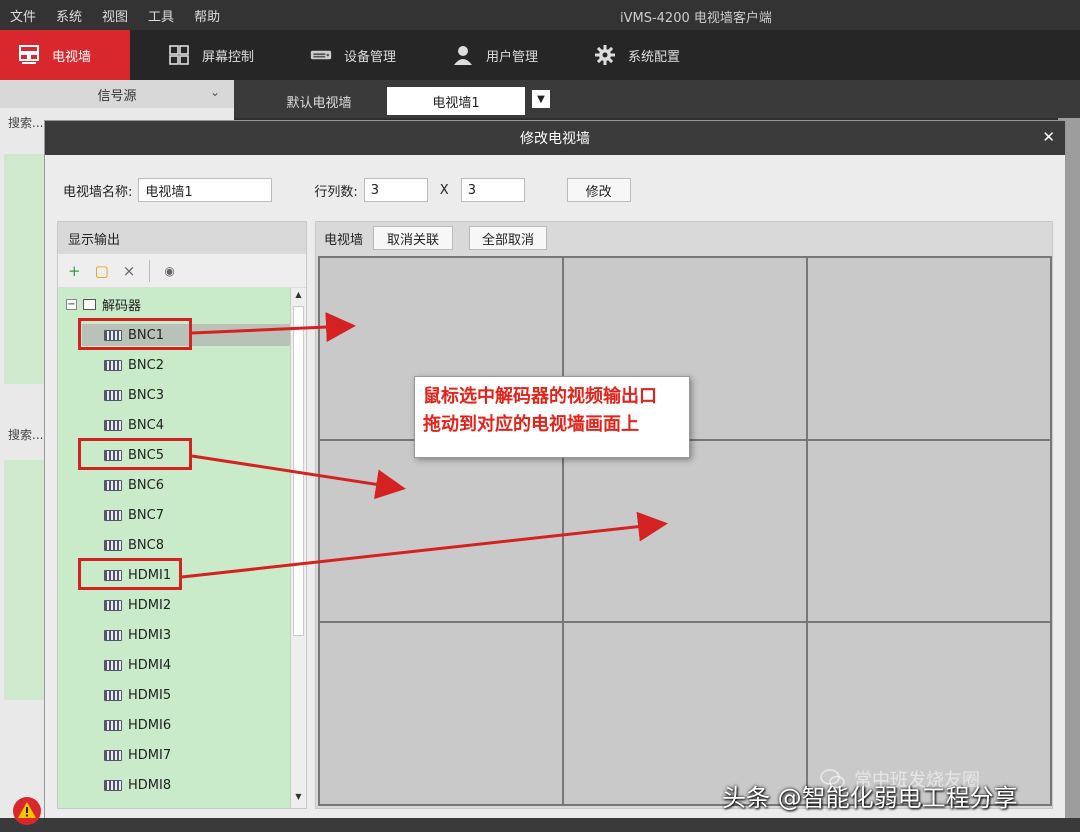 This screenshot has width=1080, height=832. Describe the element at coordinates (444, 190) in the screenshot. I see `times-label: X` at that location.